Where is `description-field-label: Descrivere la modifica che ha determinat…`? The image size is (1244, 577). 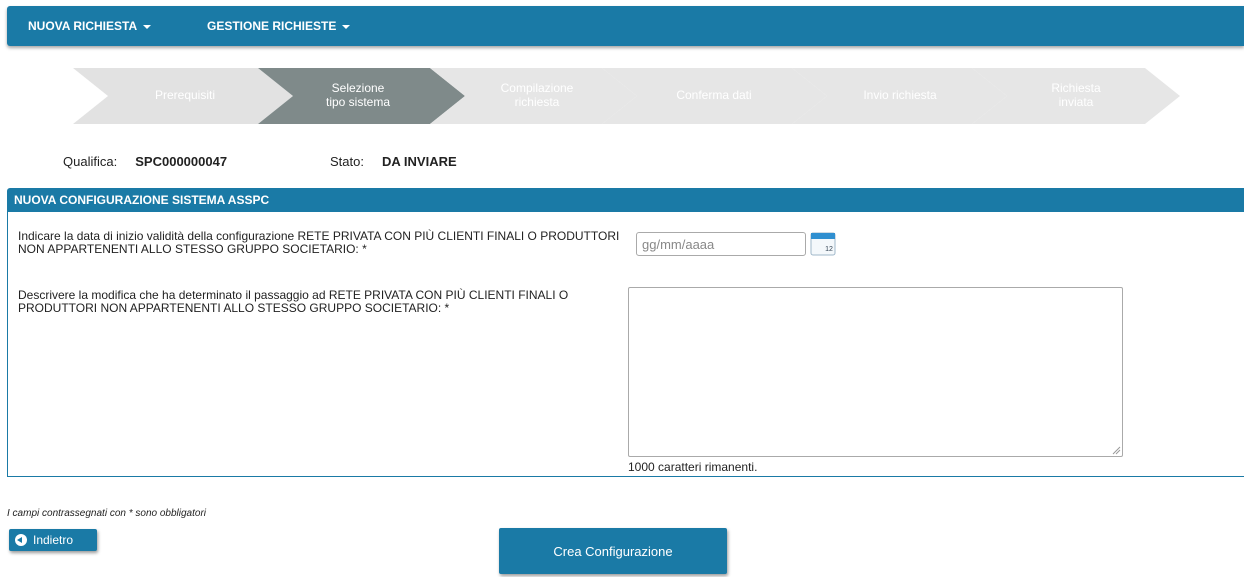
description-field-label: Descrivere la modifica che ha determinat… is located at coordinates (293, 301).